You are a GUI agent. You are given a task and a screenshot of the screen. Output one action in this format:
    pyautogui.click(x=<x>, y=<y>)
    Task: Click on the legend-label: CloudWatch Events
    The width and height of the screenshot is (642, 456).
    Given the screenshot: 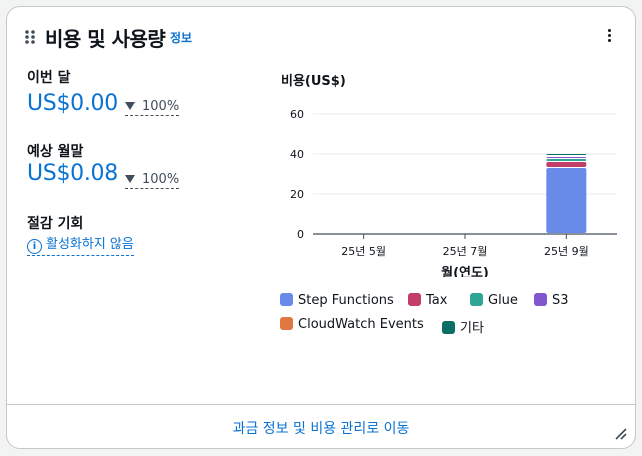 What is the action you would take?
    pyautogui.click(x=361, y=324)
    